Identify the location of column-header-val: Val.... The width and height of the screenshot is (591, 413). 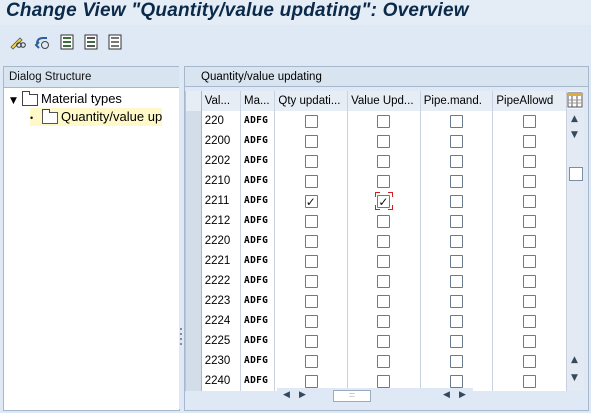
(221, 101).